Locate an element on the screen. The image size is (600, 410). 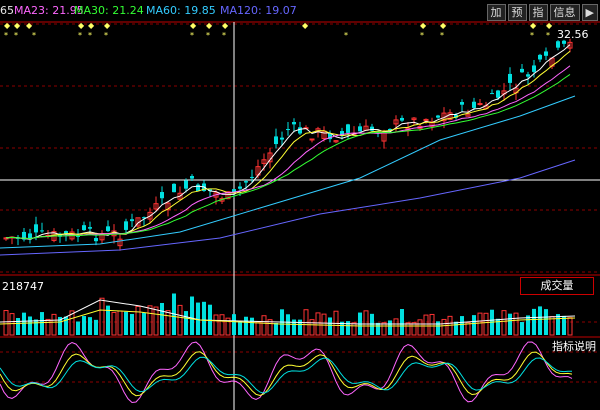
indicator-help-button: 指标说明 is located at coordinates (574, 346).